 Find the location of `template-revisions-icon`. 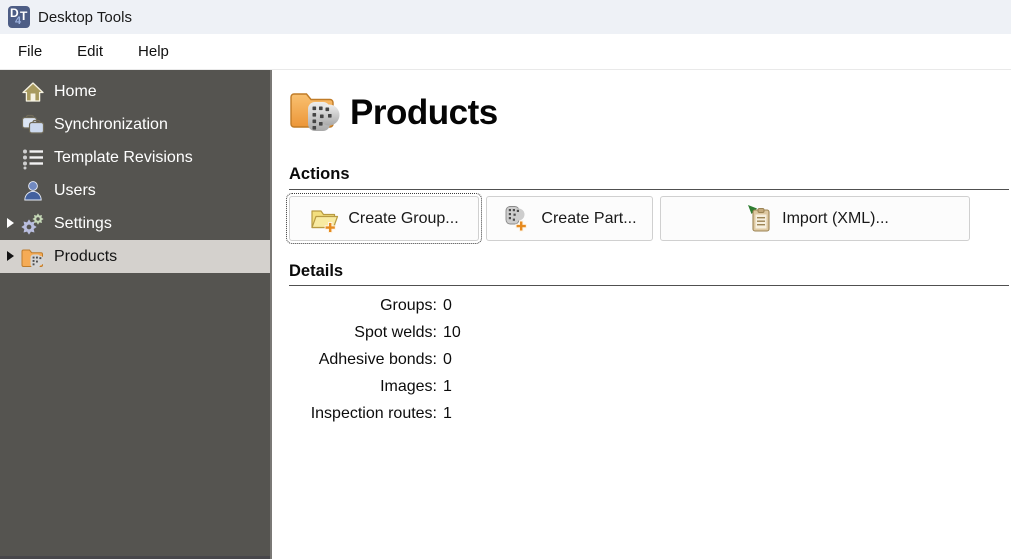

template-revisions-icon is located at coordinates (33, 158).